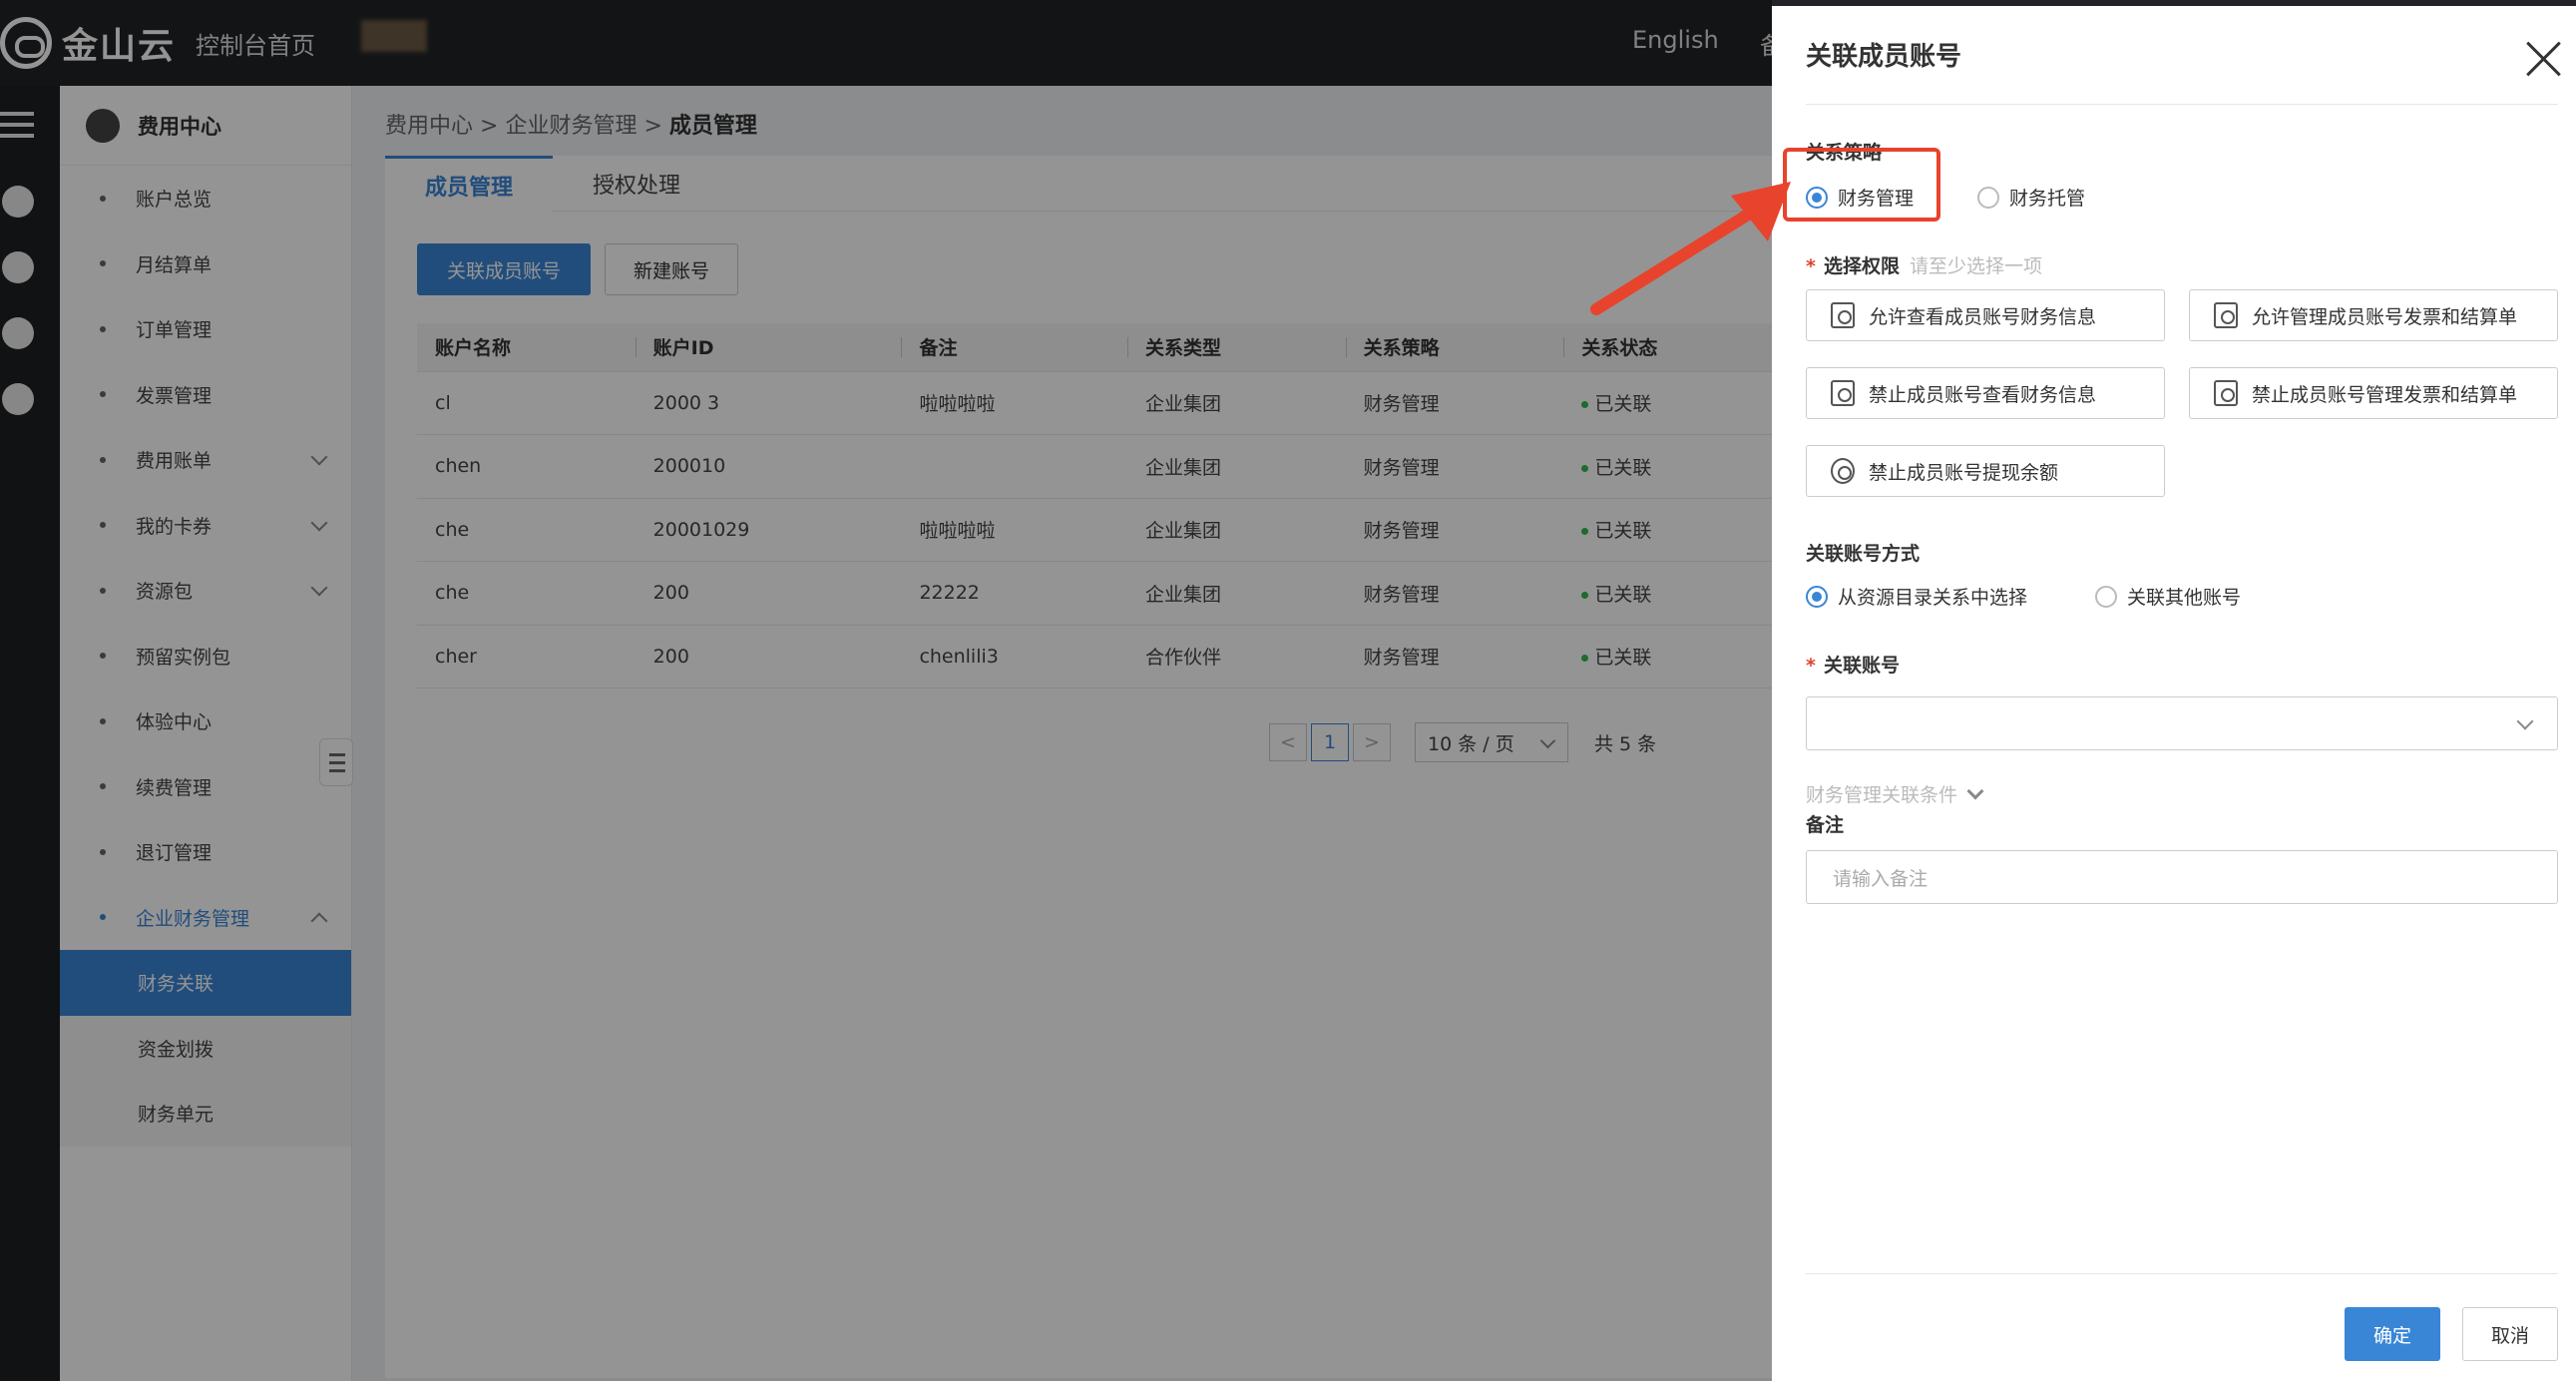 This screenshot has width=2576, height=1381. What do you see at coordinates (1985, 315) in the screenshot?
I see `permission-allow-view-finance: 允许查看成员账号财务信息` at bounding box center [1985, 315].